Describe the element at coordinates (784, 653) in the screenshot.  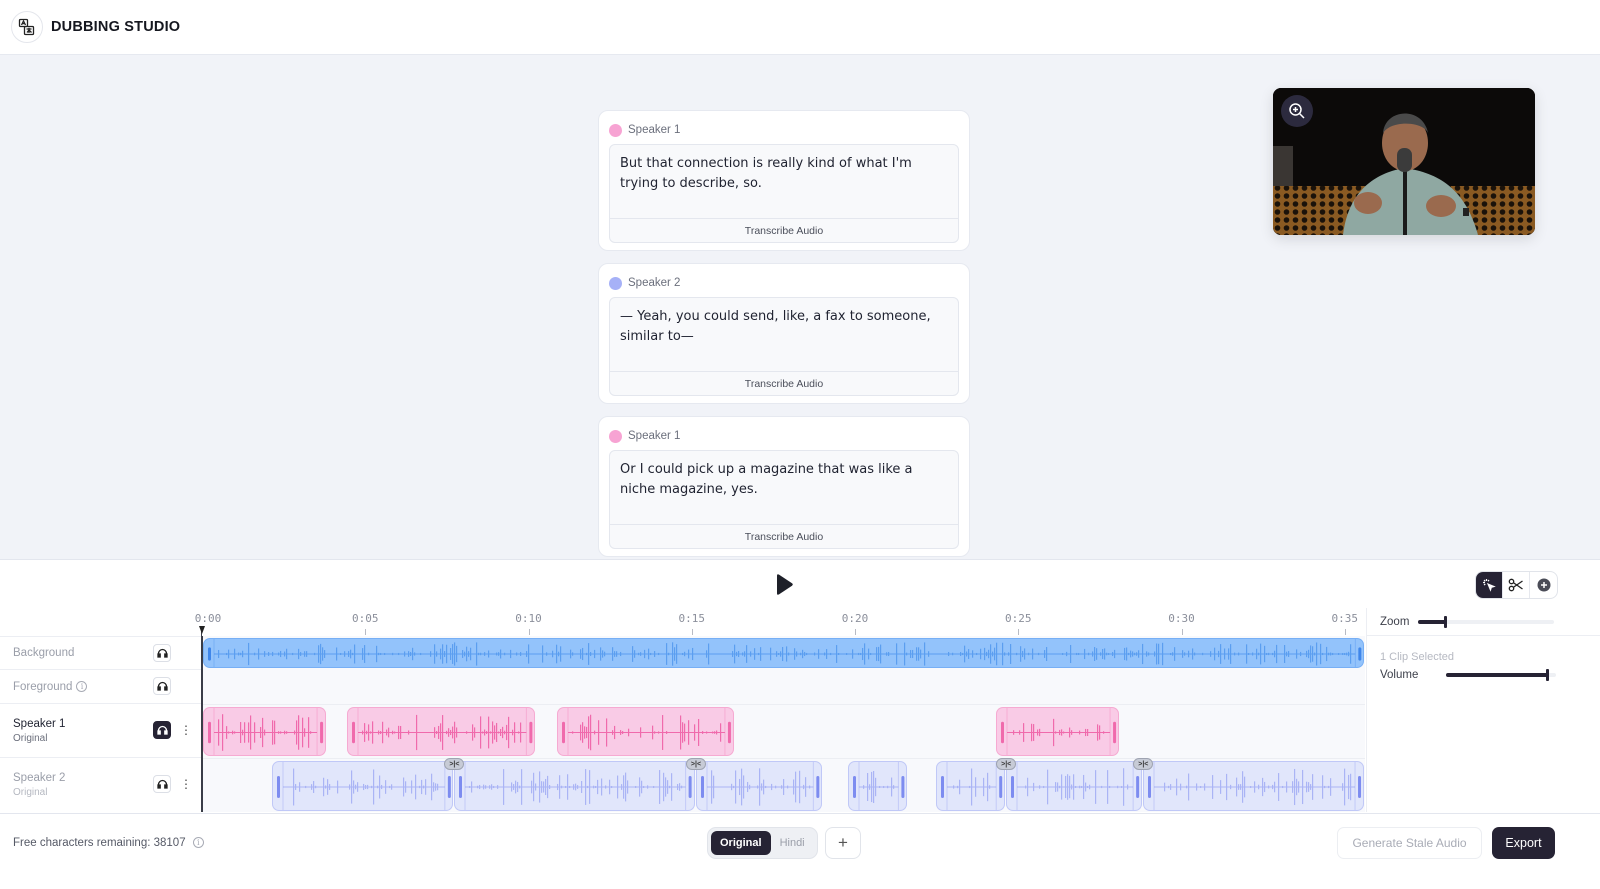
I see `background-clip` at that location.